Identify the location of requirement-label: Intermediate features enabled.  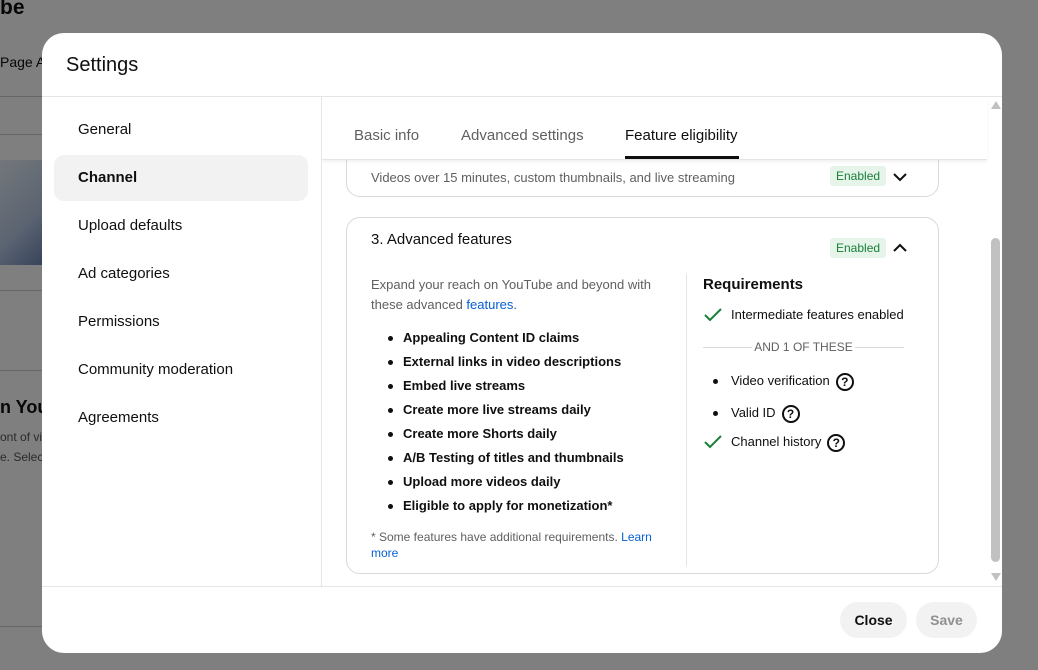
(817, 314).